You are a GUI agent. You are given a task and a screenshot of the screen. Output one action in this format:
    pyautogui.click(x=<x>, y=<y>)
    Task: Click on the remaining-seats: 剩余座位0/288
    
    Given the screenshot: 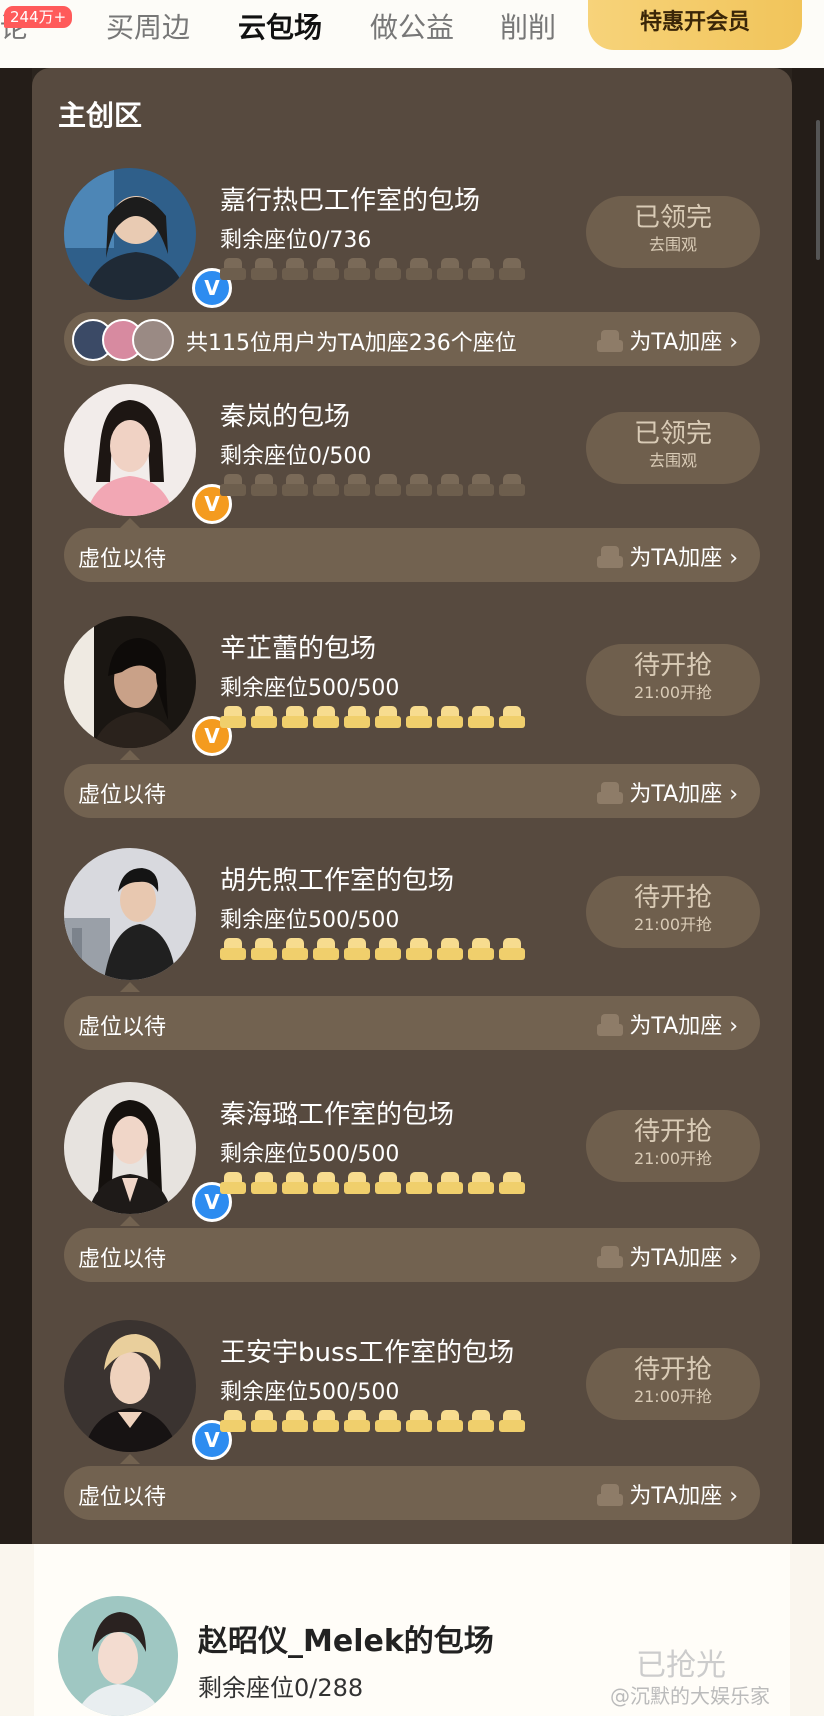 What is the action you would take?
    pyautogui.click(x=281, y=1688)
    